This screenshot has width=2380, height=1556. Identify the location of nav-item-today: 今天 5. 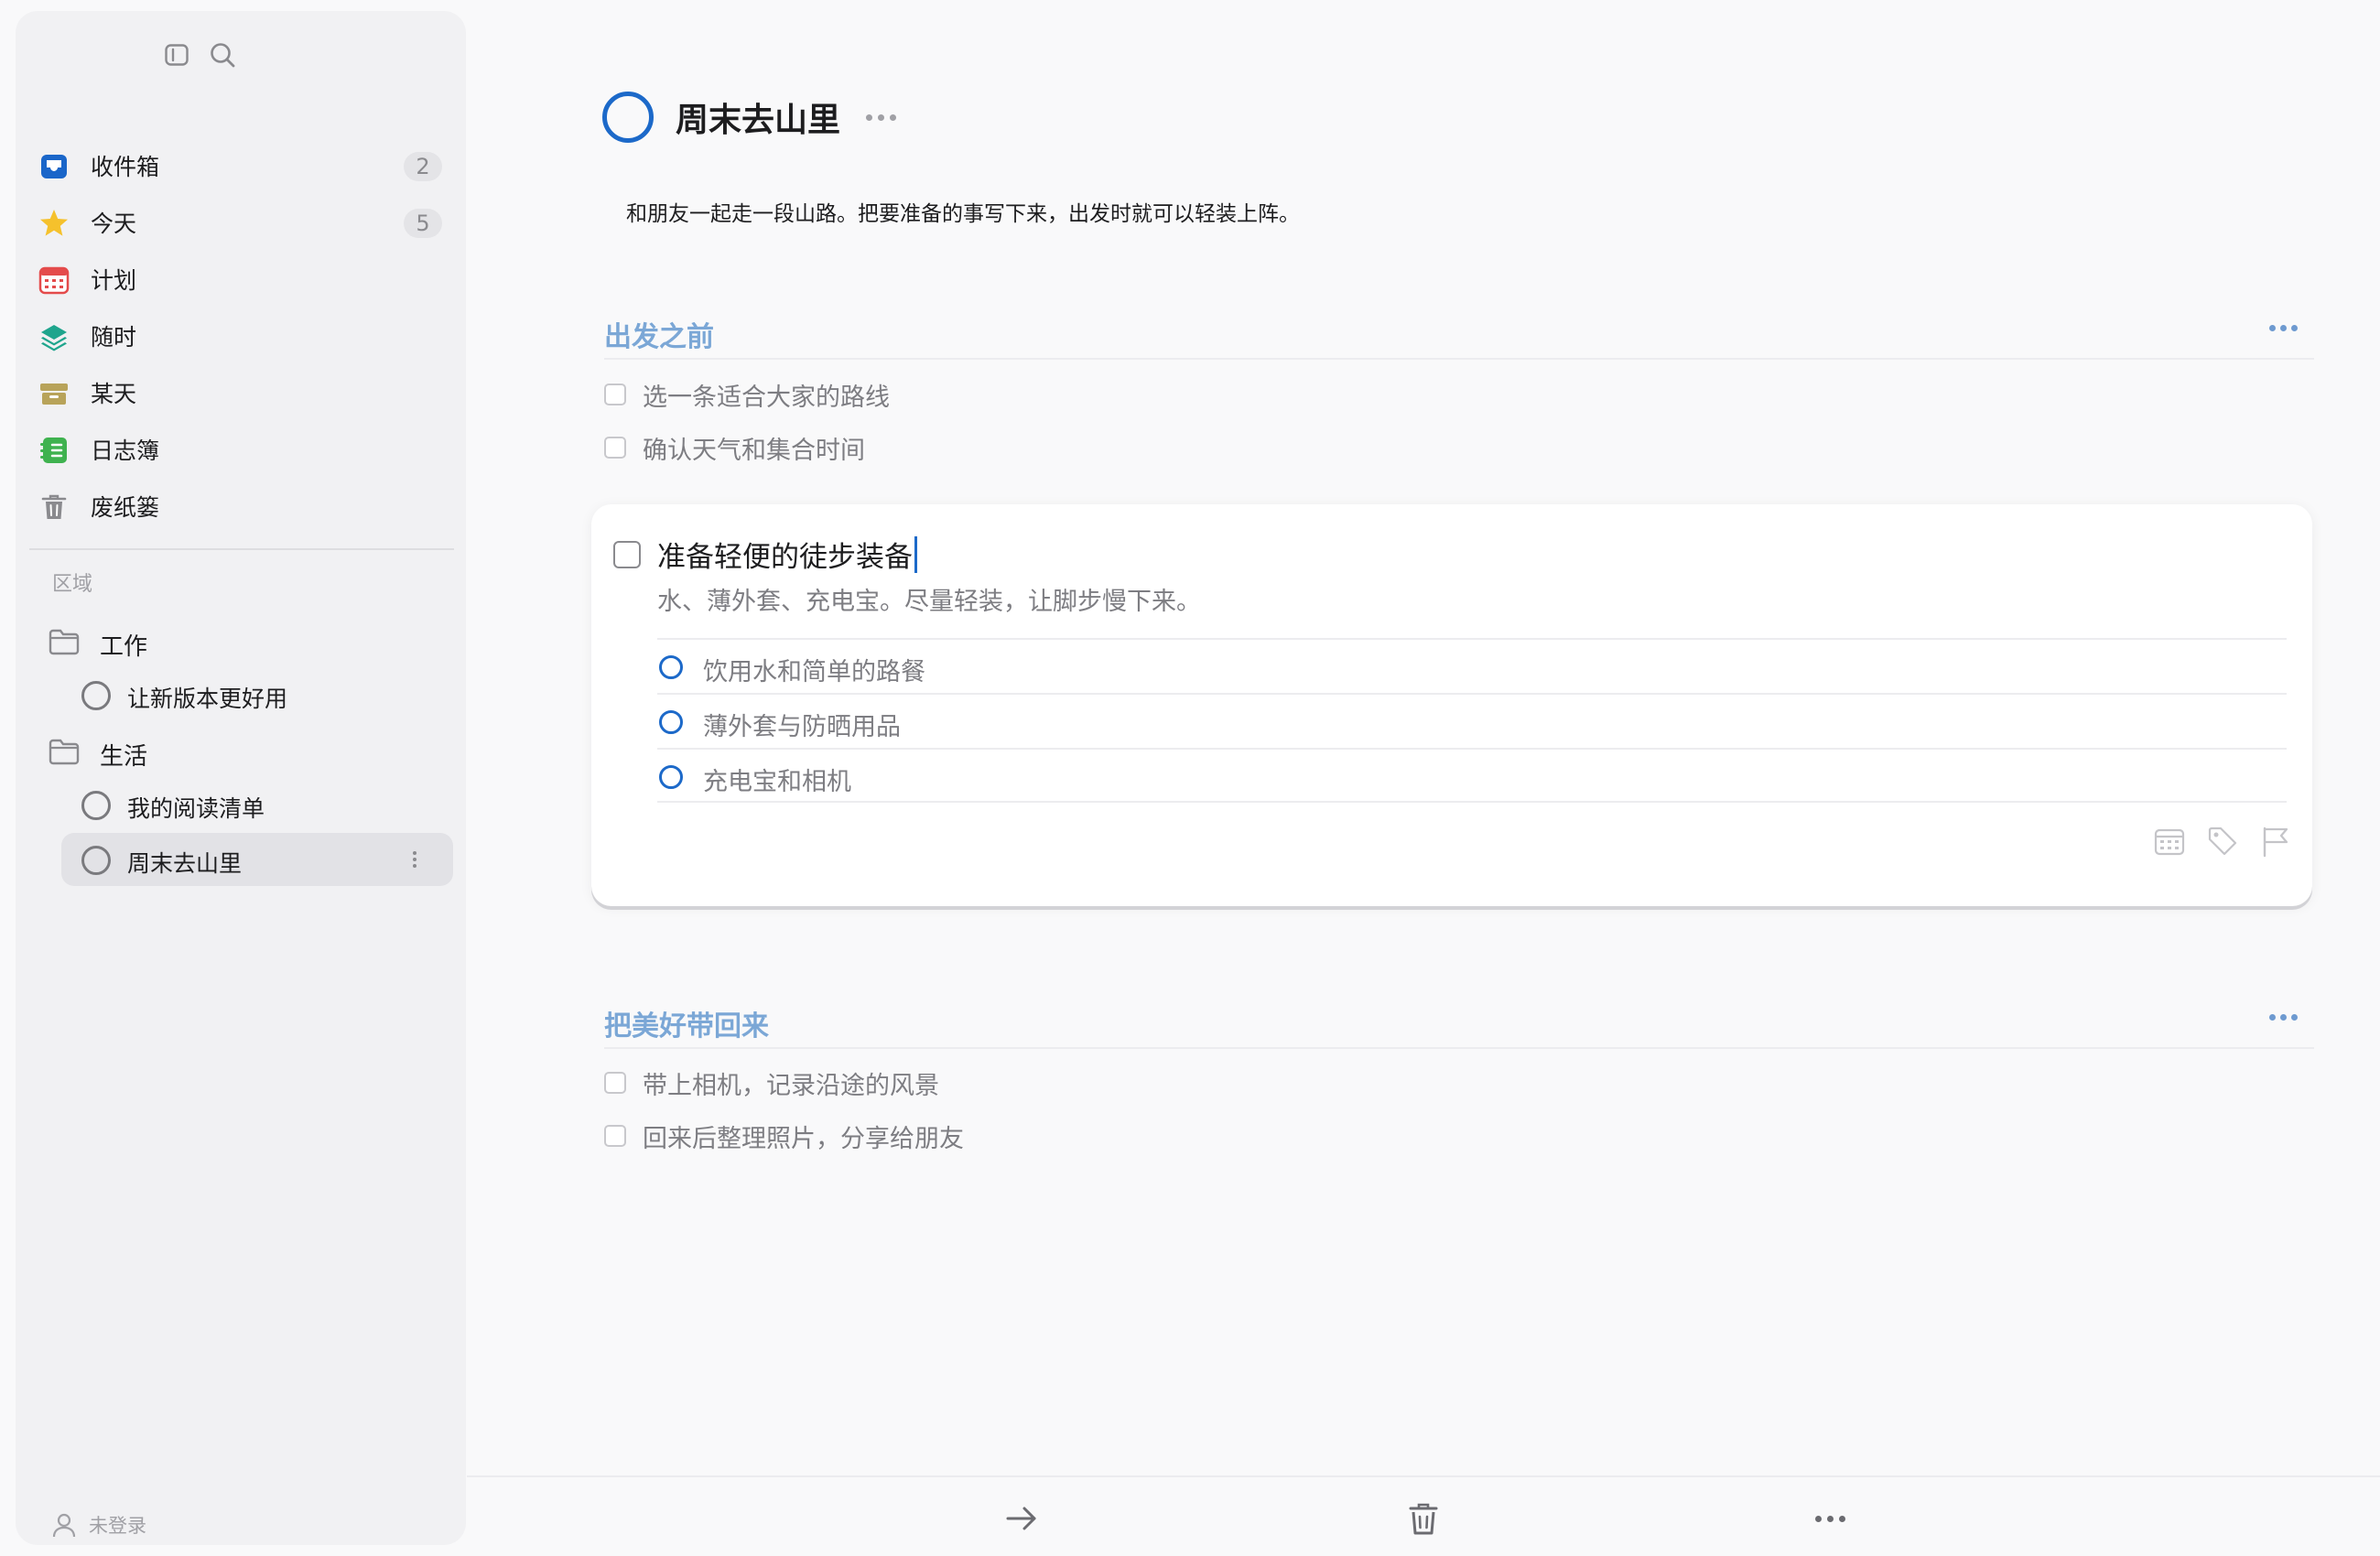
(241, 222).